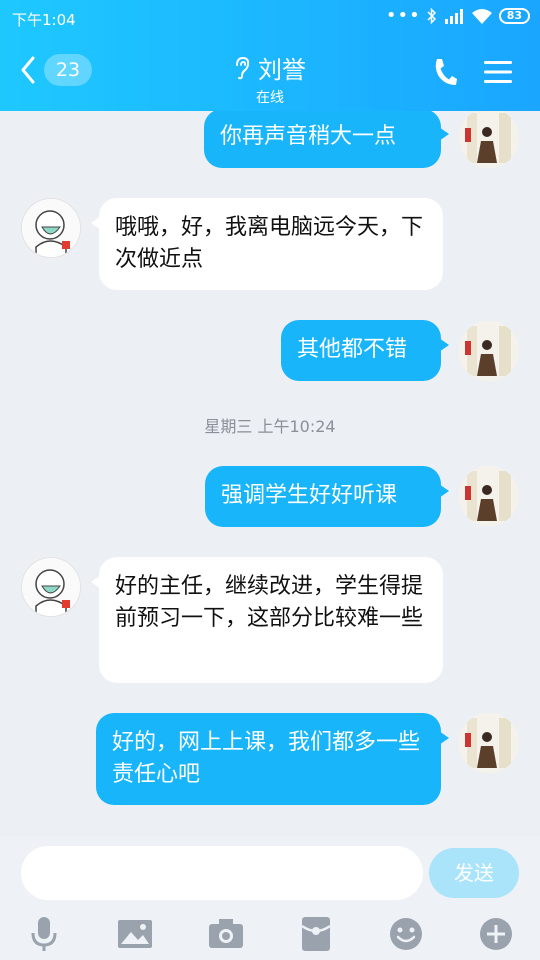 This screenshot has height=960, width=540. I want to click on wifi-icon, so click(481, 16).